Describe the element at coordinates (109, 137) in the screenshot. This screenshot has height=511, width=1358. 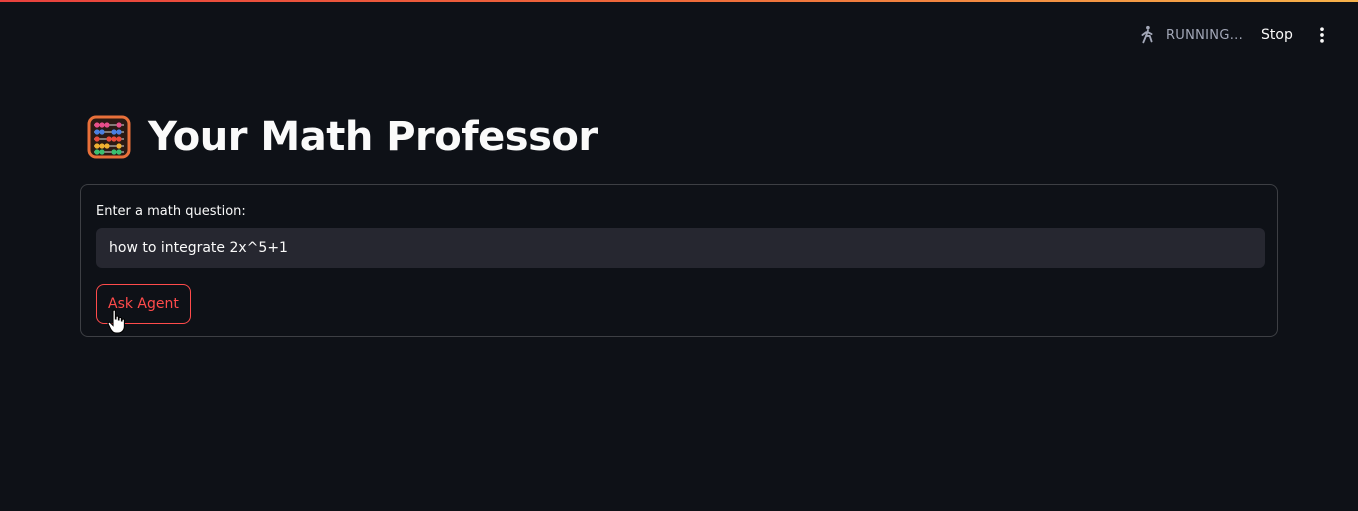
I see `abacus-icon` at that location.